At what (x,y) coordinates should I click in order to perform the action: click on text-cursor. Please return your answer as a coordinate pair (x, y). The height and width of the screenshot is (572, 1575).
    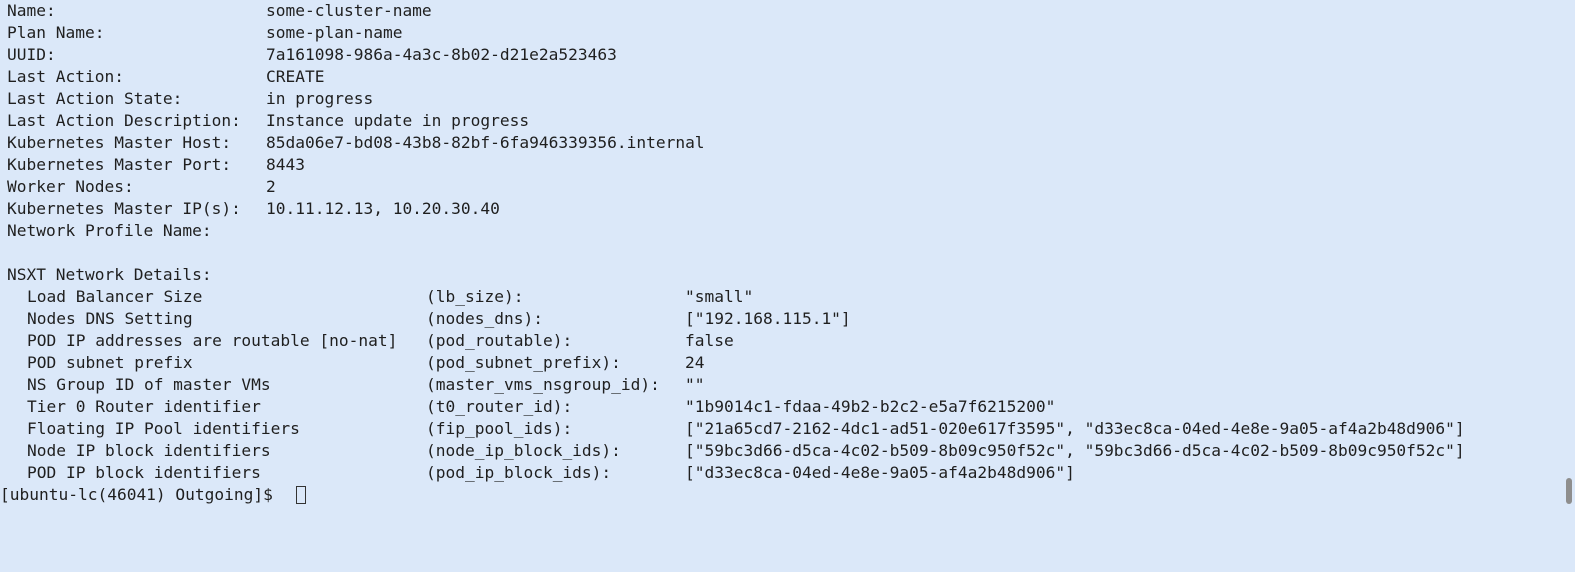
    Looking at the image, I should click on (301, 495).